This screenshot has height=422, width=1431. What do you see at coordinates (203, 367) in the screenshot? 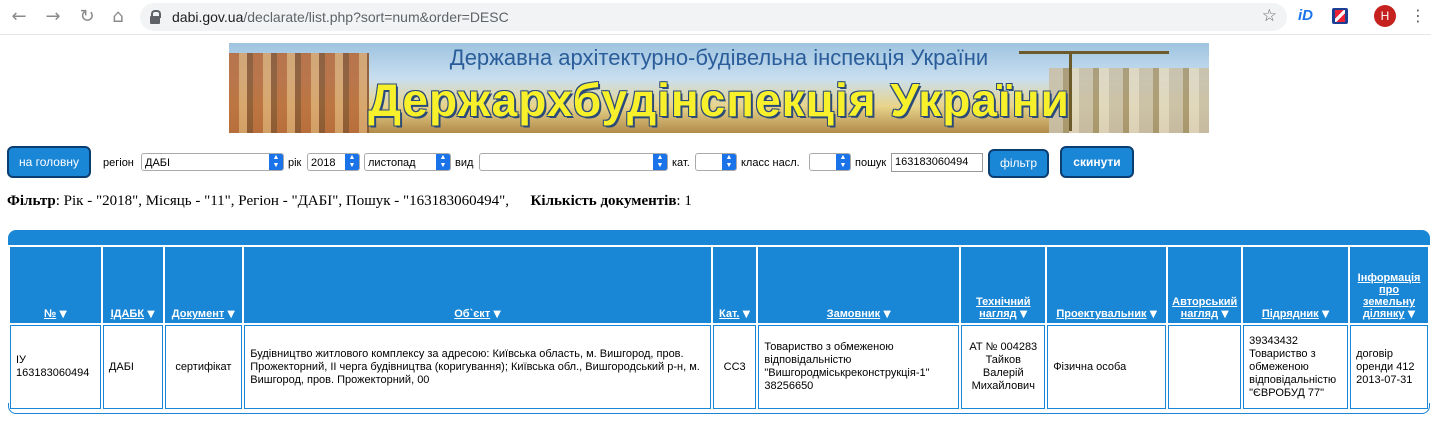
I see `cell-document: сертифікат` at bounding box center [203, 367].